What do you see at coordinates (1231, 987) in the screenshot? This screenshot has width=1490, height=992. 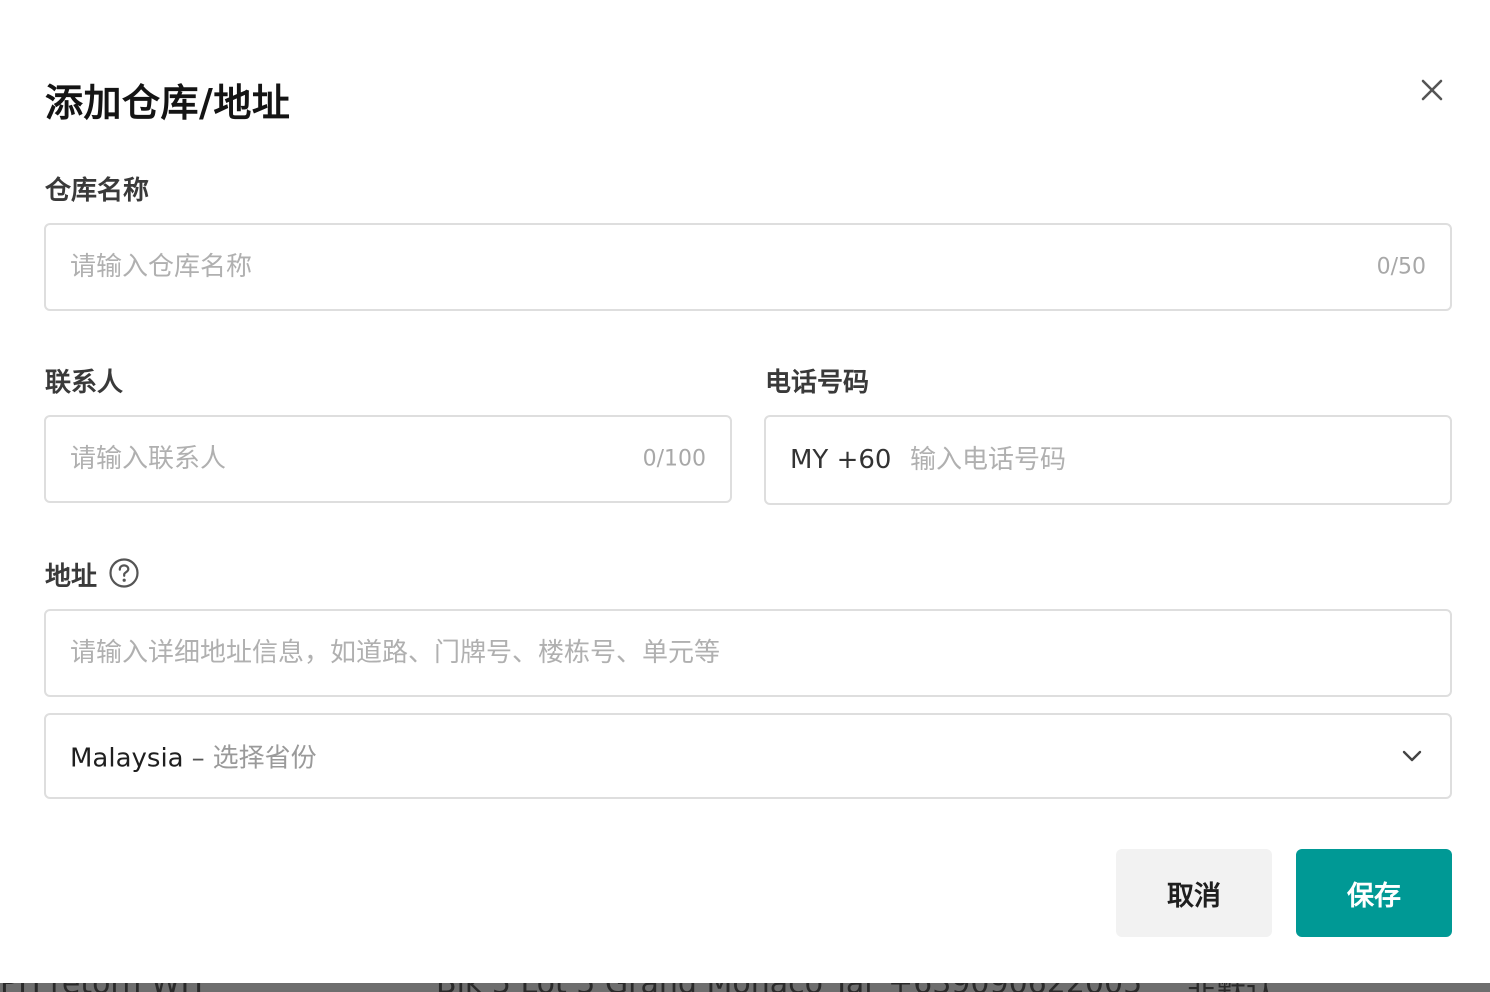 I see `background-cell: 非默认` at bounding box center [1231, 987].